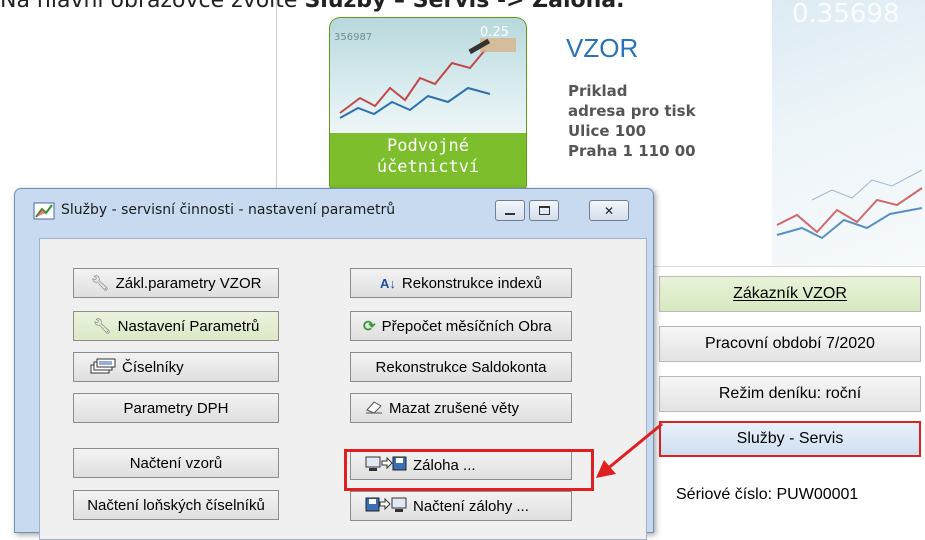 This screenshot has width=925, height=540. I want to click on codebooks-button: Číselníky, so click(176, 367).